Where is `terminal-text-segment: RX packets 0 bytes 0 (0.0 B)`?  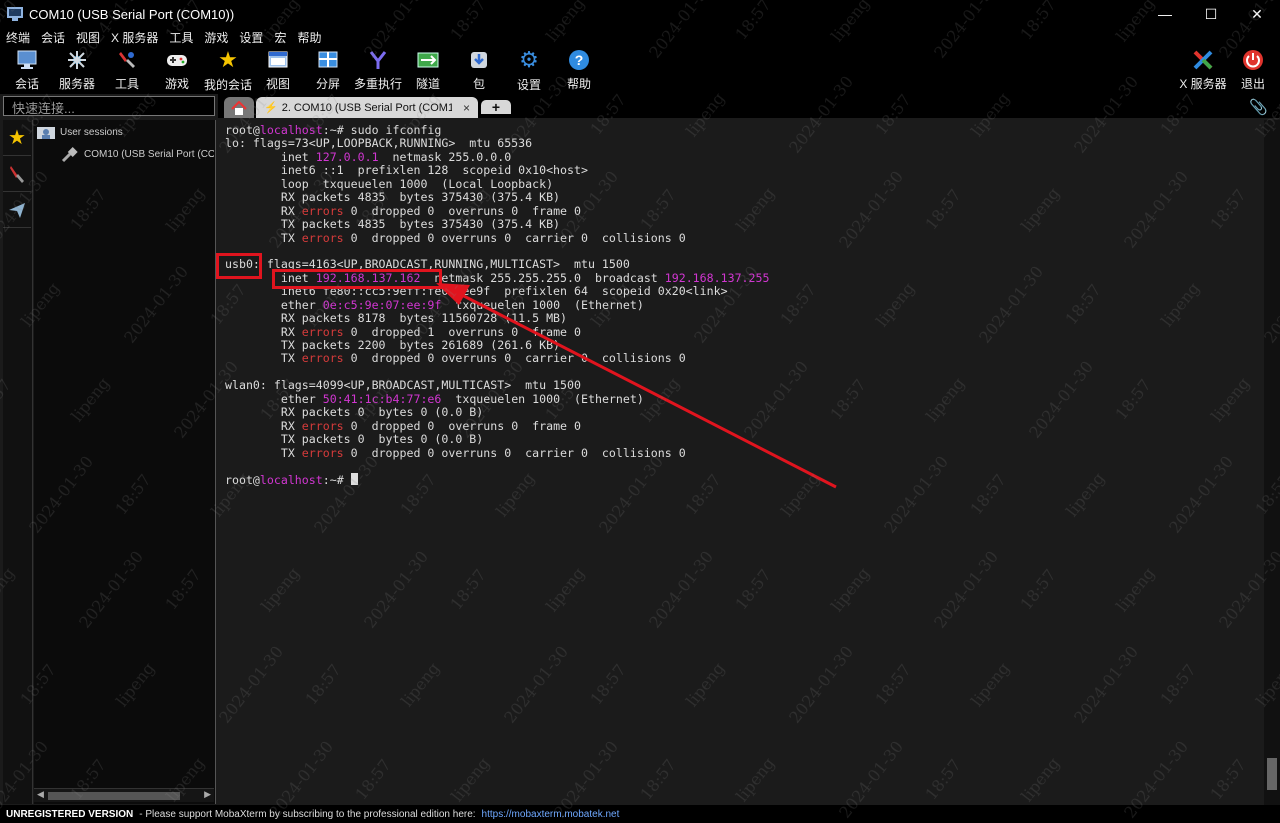
terminal-text-segment: RX packets 0 bytes 0 (0.0 B) is located at coordinates (354, 412).